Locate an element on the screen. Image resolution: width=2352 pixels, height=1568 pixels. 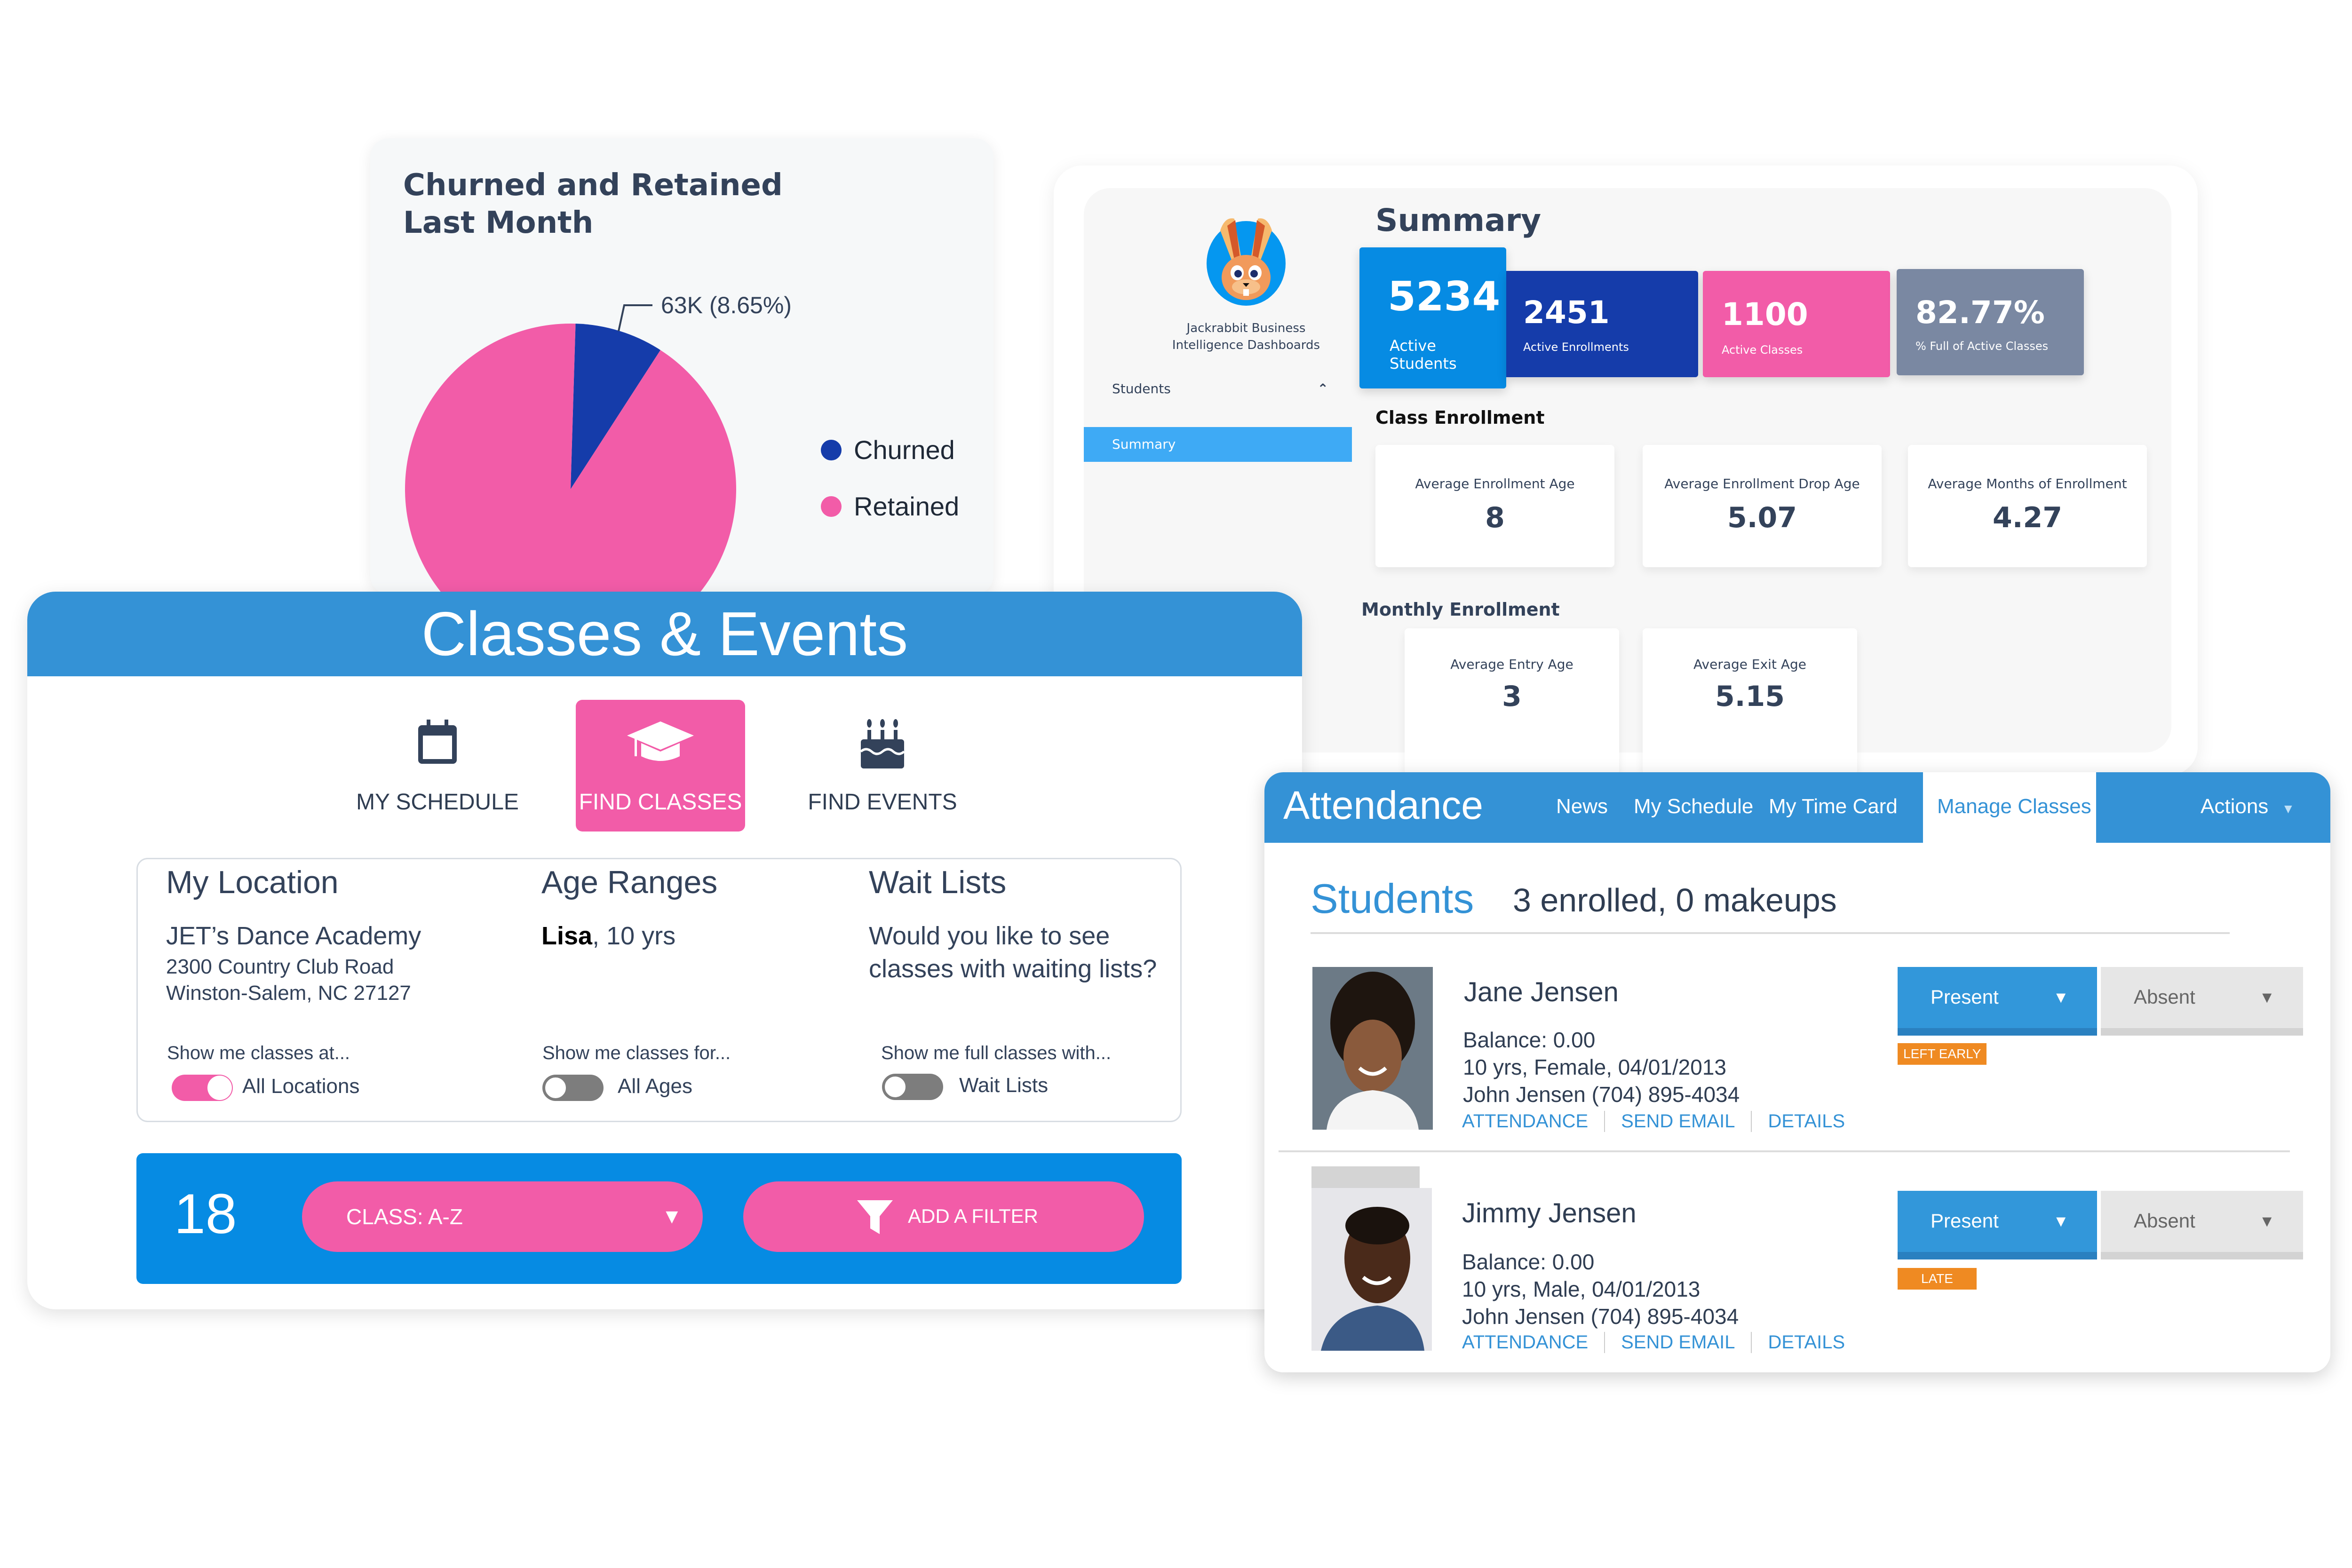
kpi-value: 1100 is located at coordinates (1765, 314).